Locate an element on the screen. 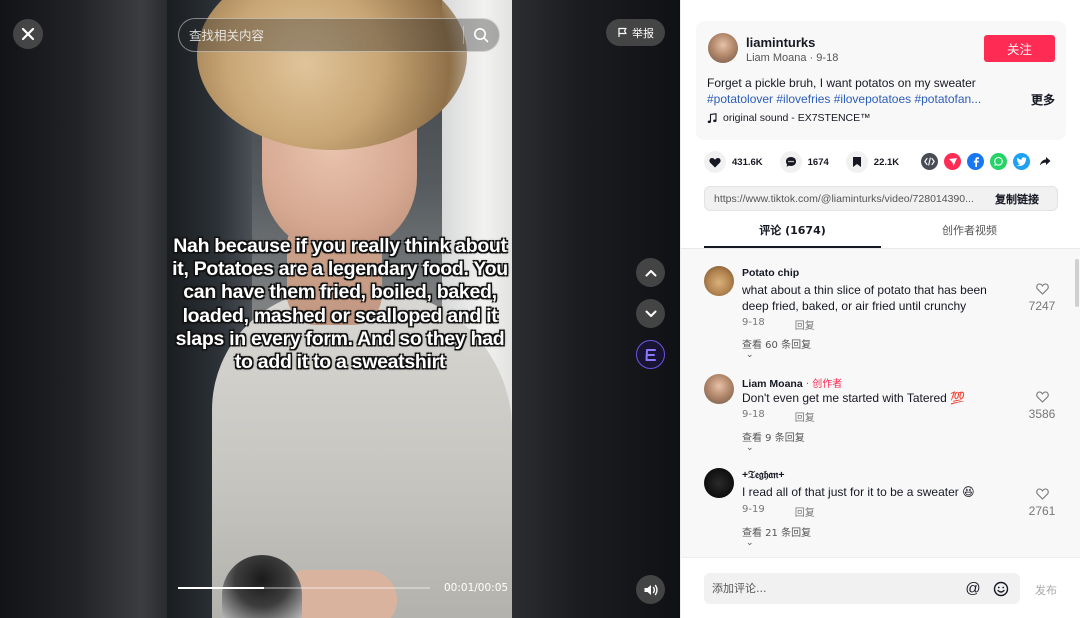  facebook-share-button is located at coordinates (975, 161).